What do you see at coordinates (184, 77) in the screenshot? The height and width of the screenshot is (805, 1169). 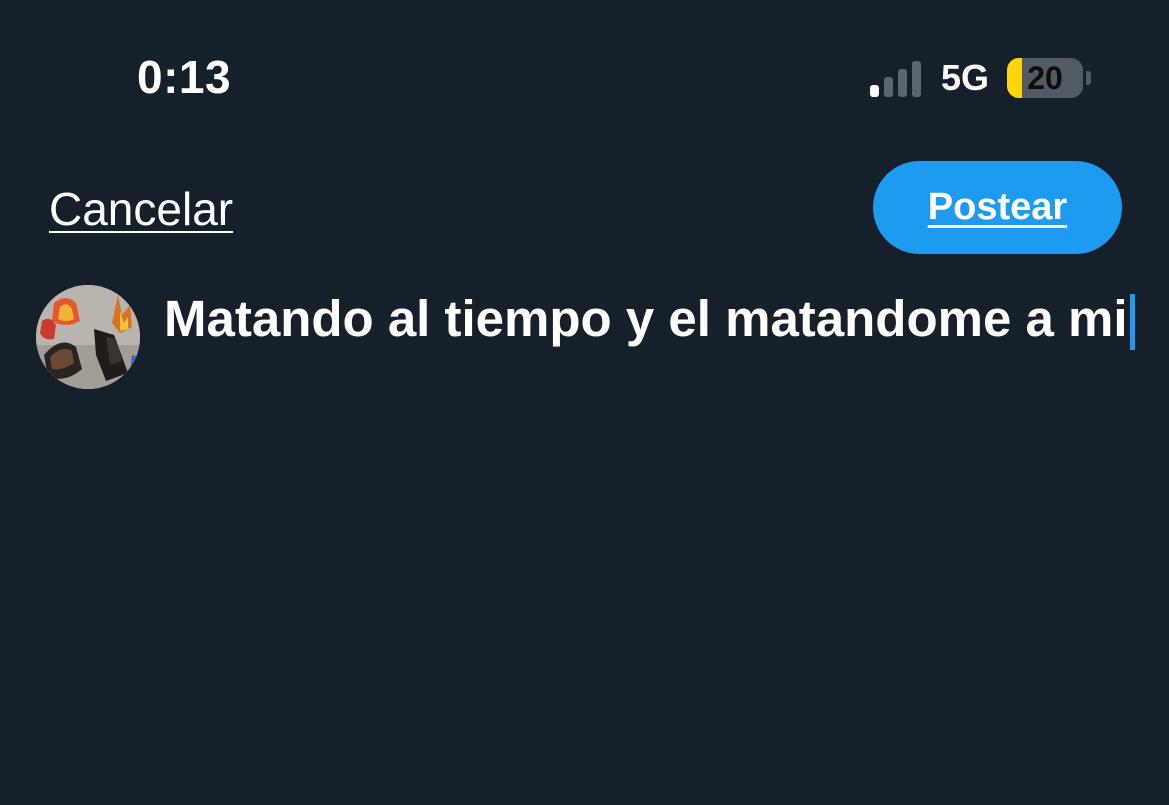 I see `status-time: 0:13` at bounding box center [184, 77].